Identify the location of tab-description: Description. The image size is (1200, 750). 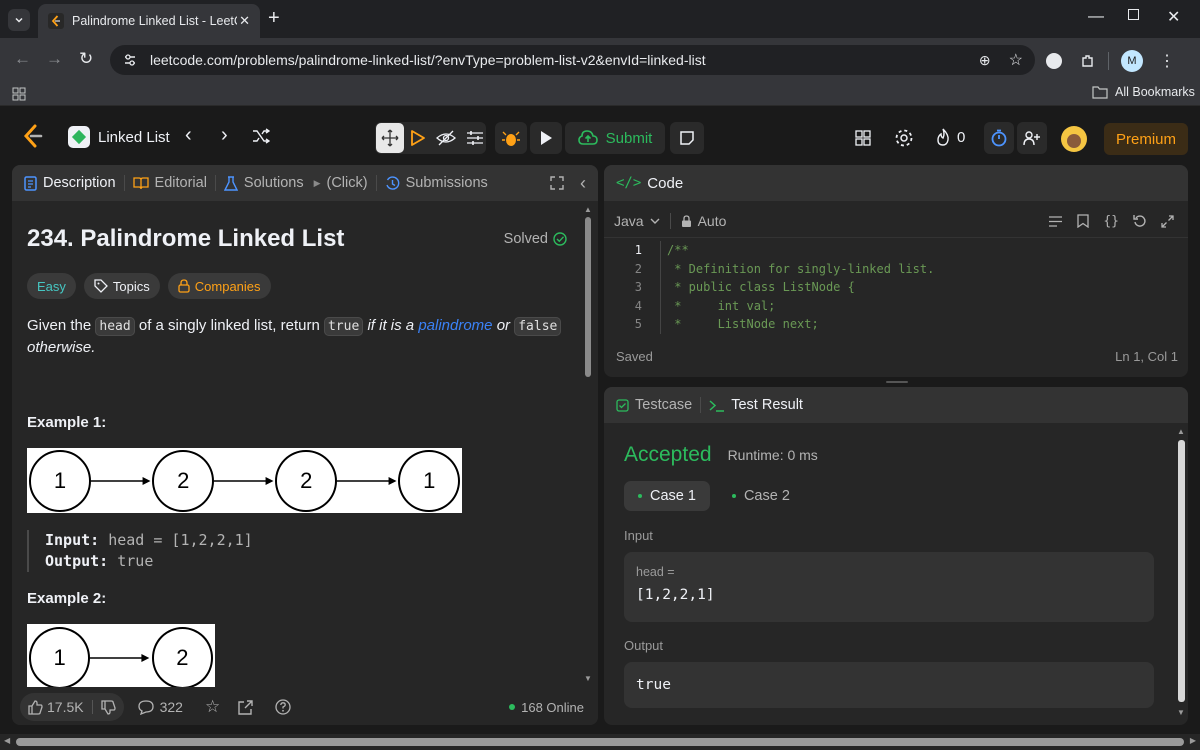
(70, 183).